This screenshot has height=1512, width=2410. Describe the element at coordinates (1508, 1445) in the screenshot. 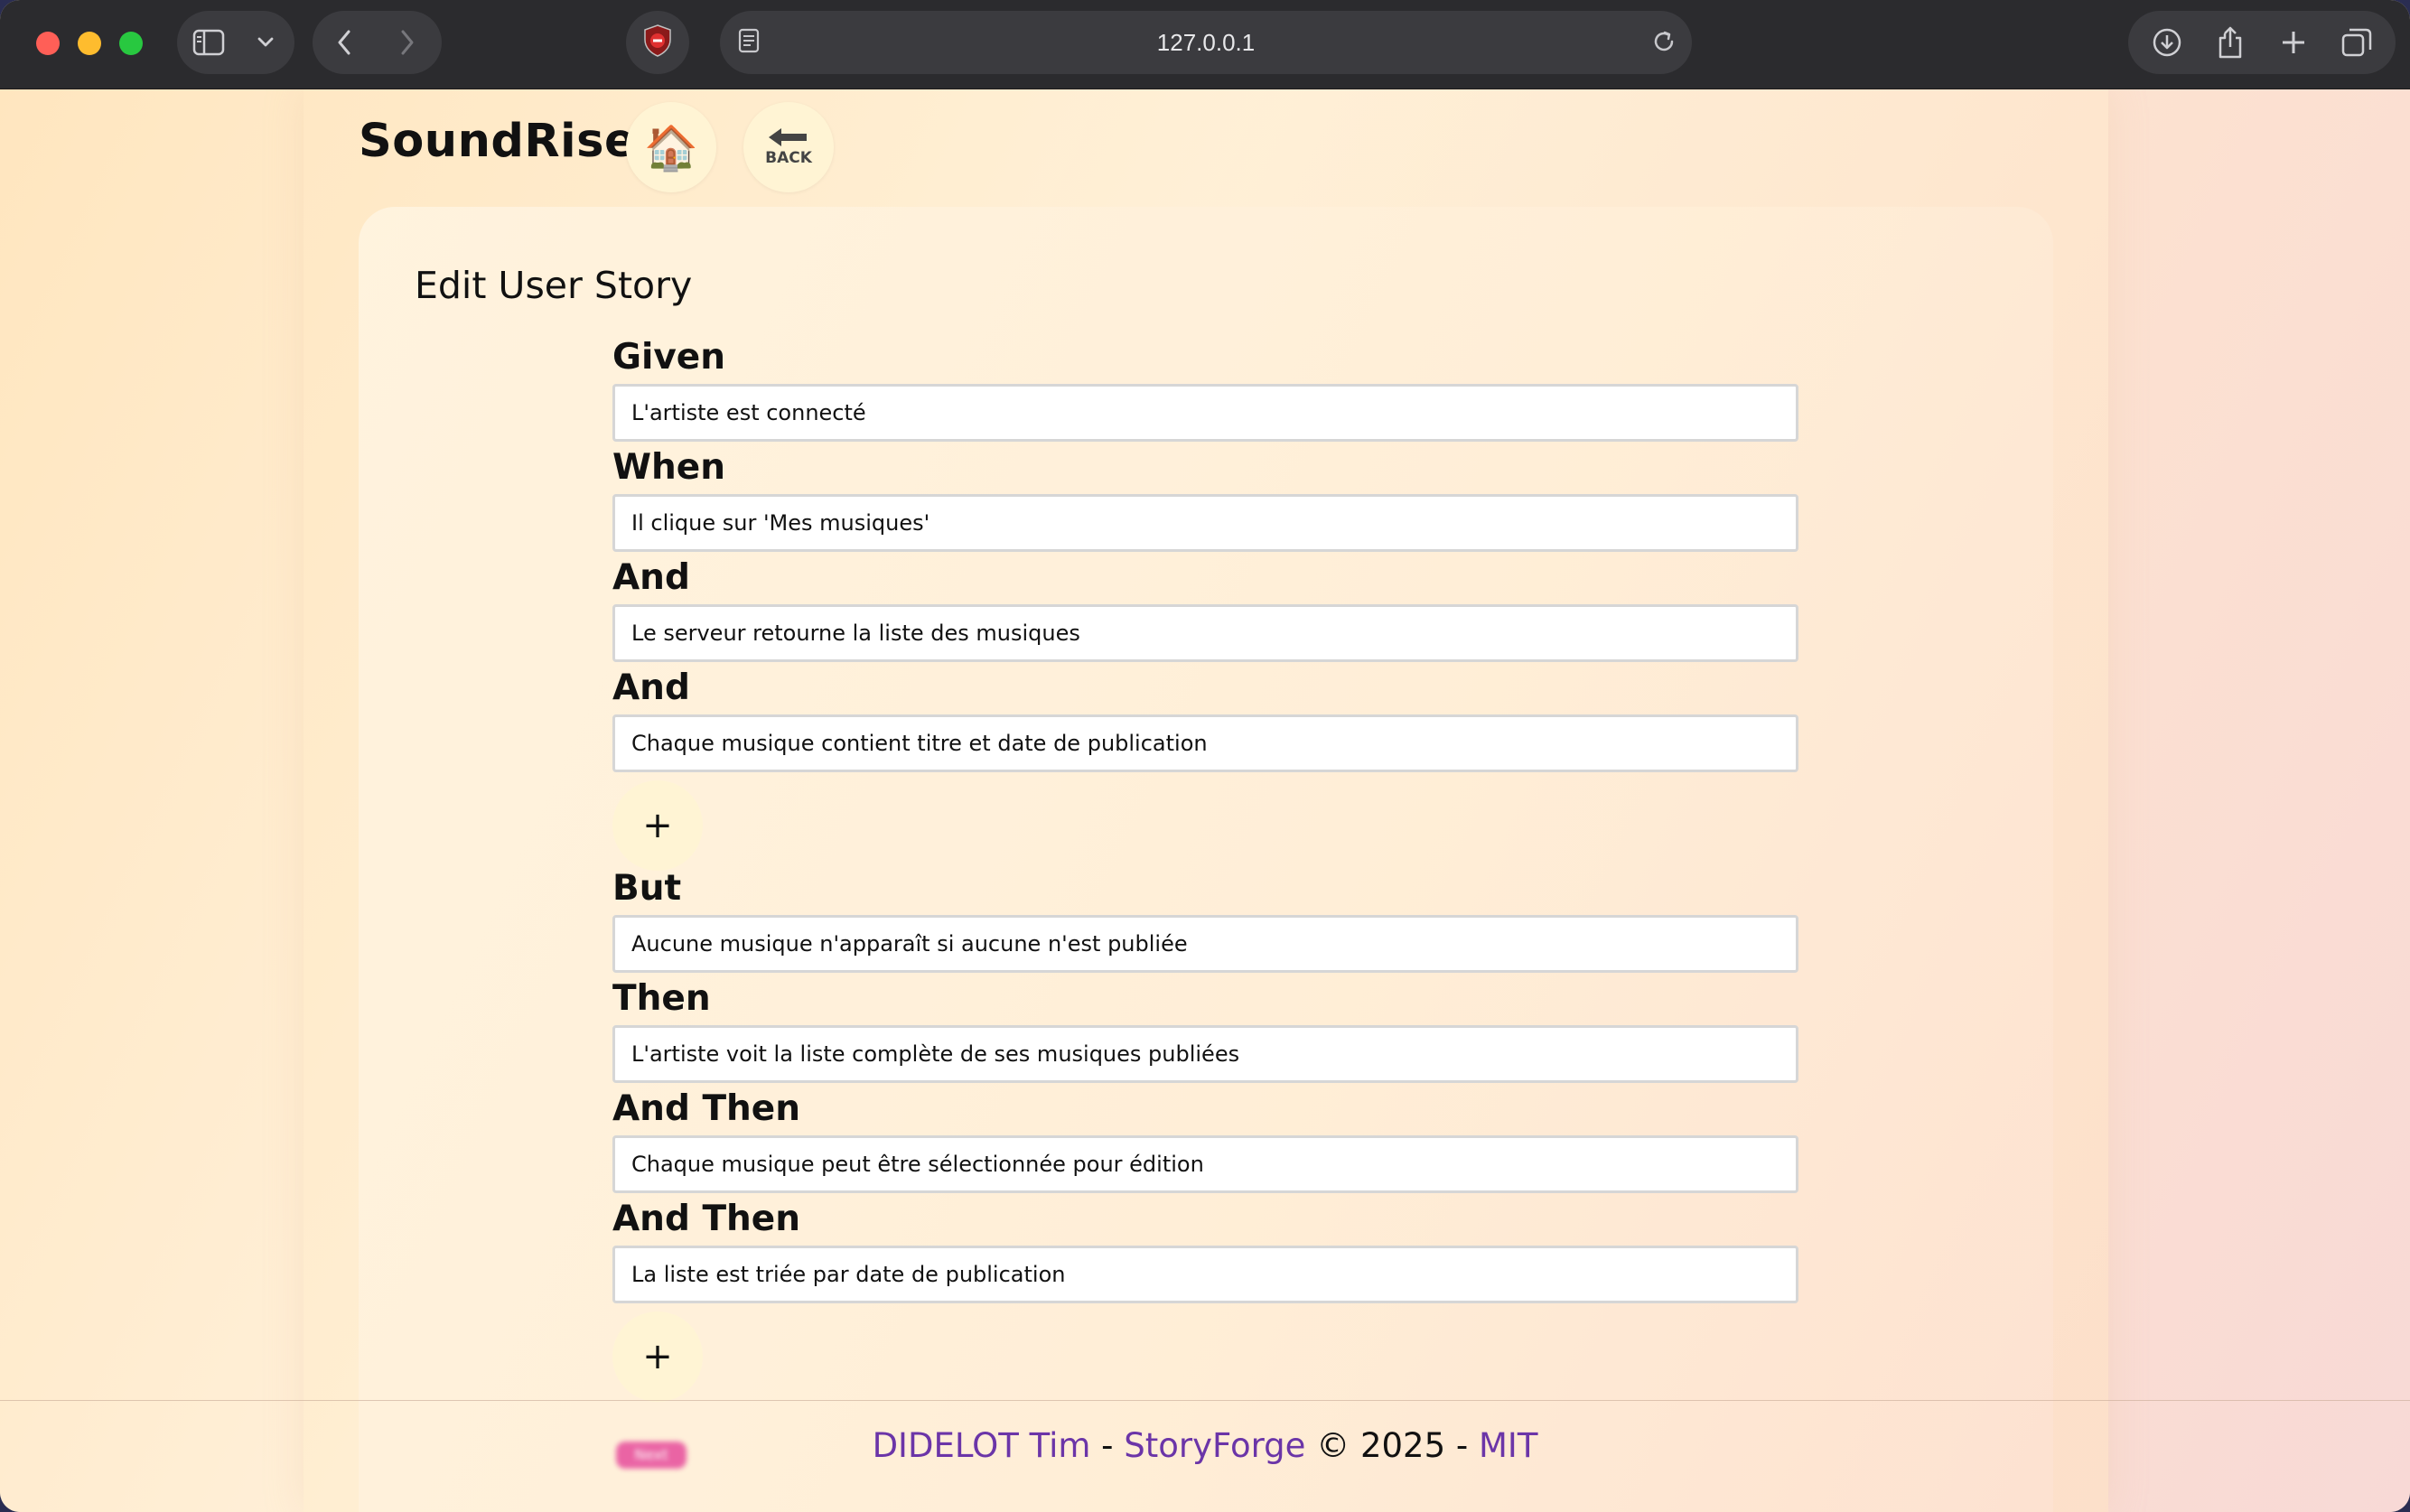

I see `license-link: MIT` at that location.